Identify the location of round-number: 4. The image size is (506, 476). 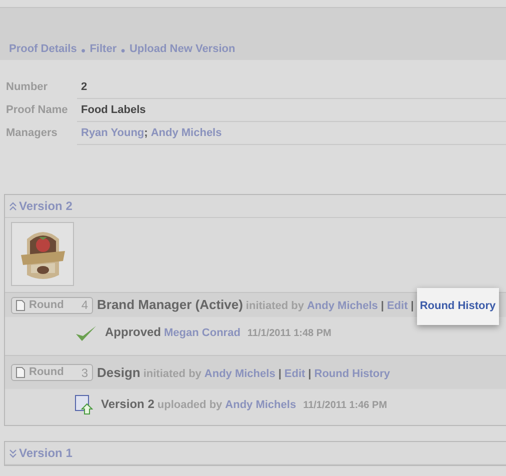
(84, 305).